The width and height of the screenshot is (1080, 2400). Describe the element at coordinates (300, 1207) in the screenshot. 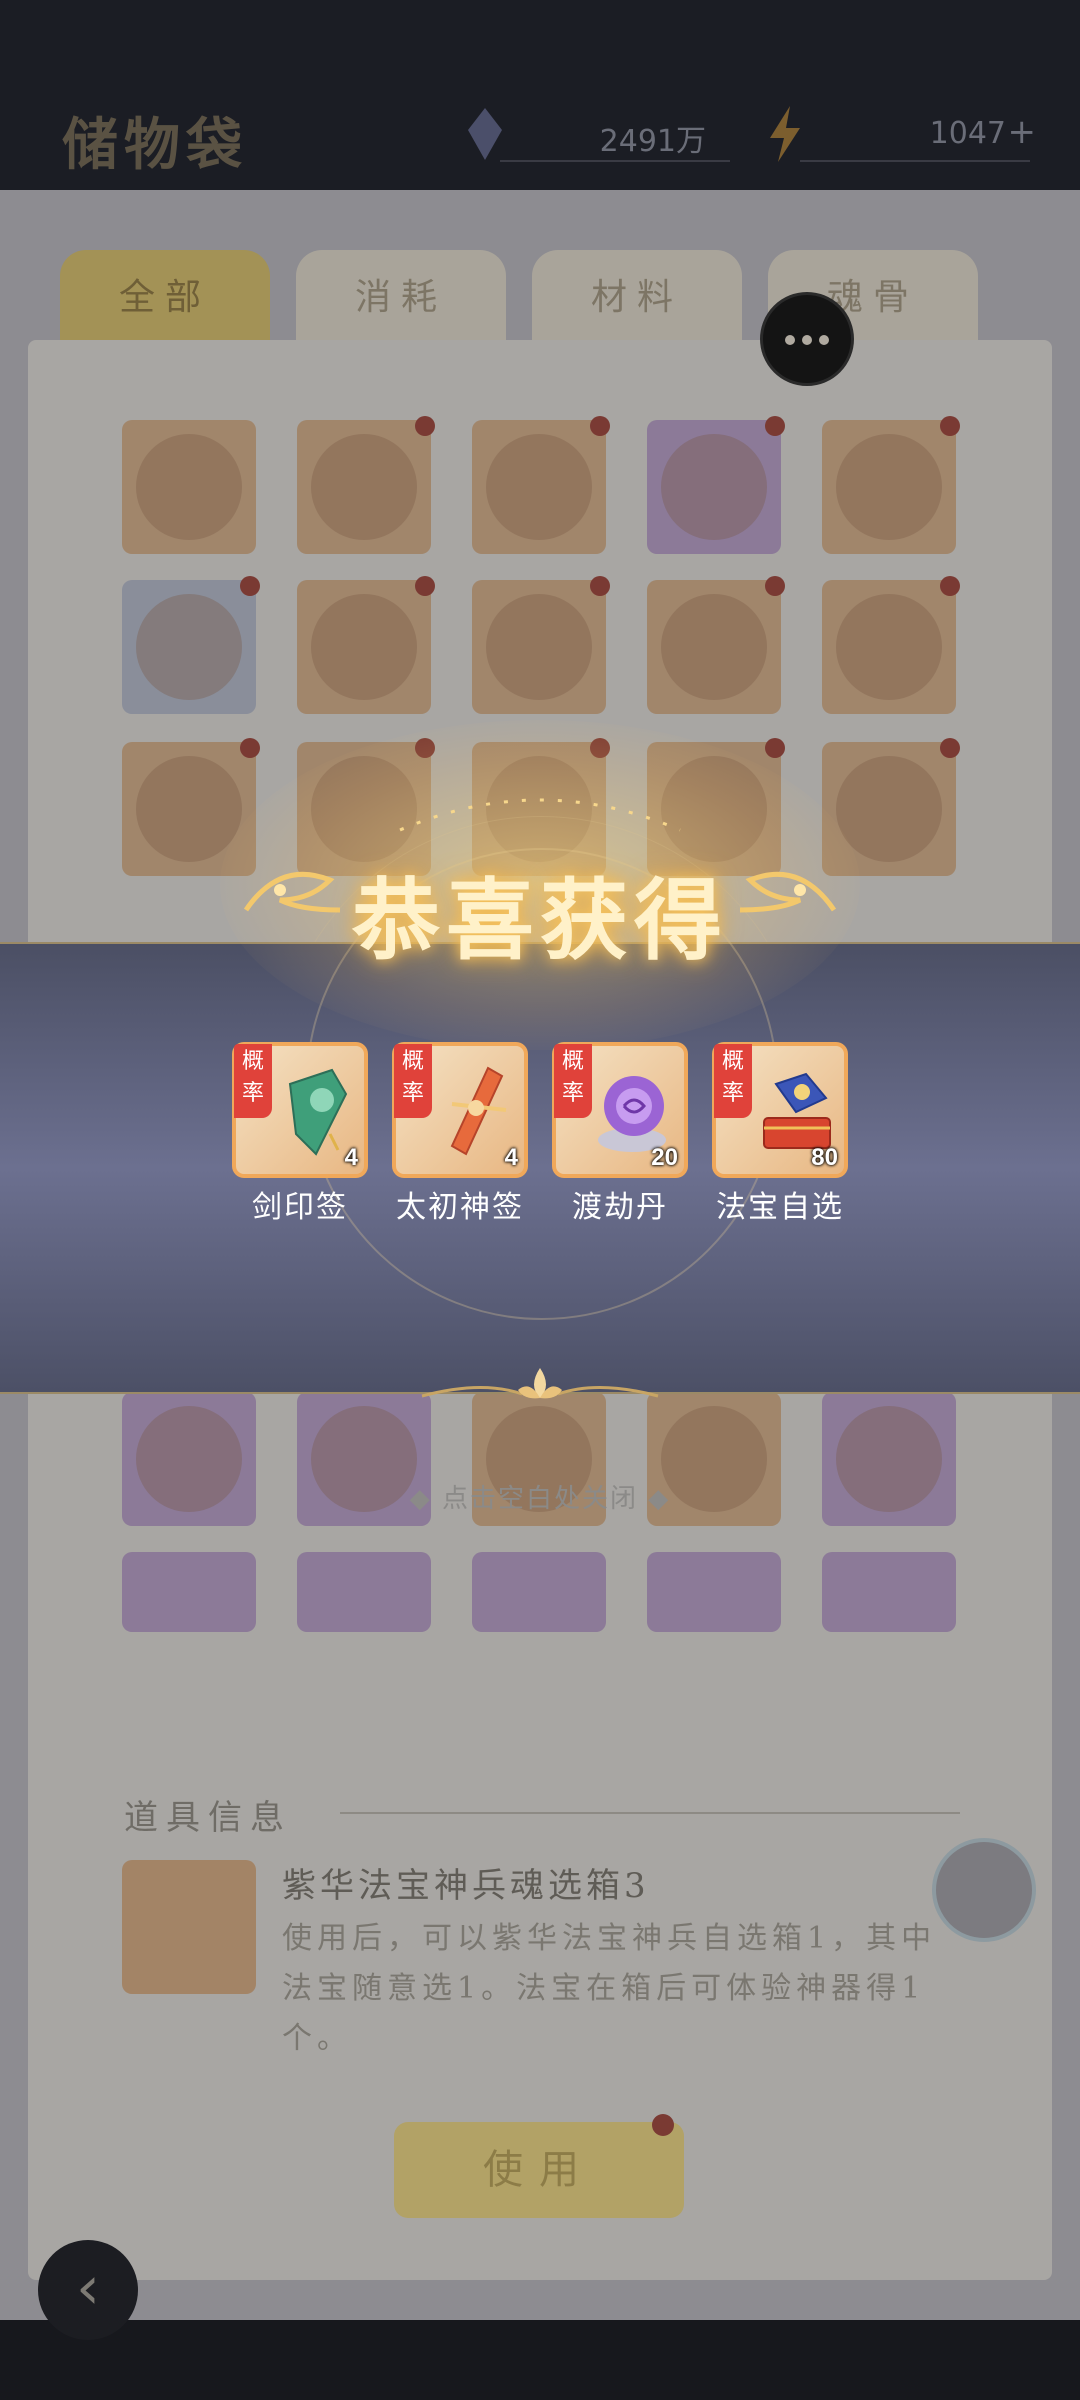

I see `reward-item-name: 剑印签` at that location.